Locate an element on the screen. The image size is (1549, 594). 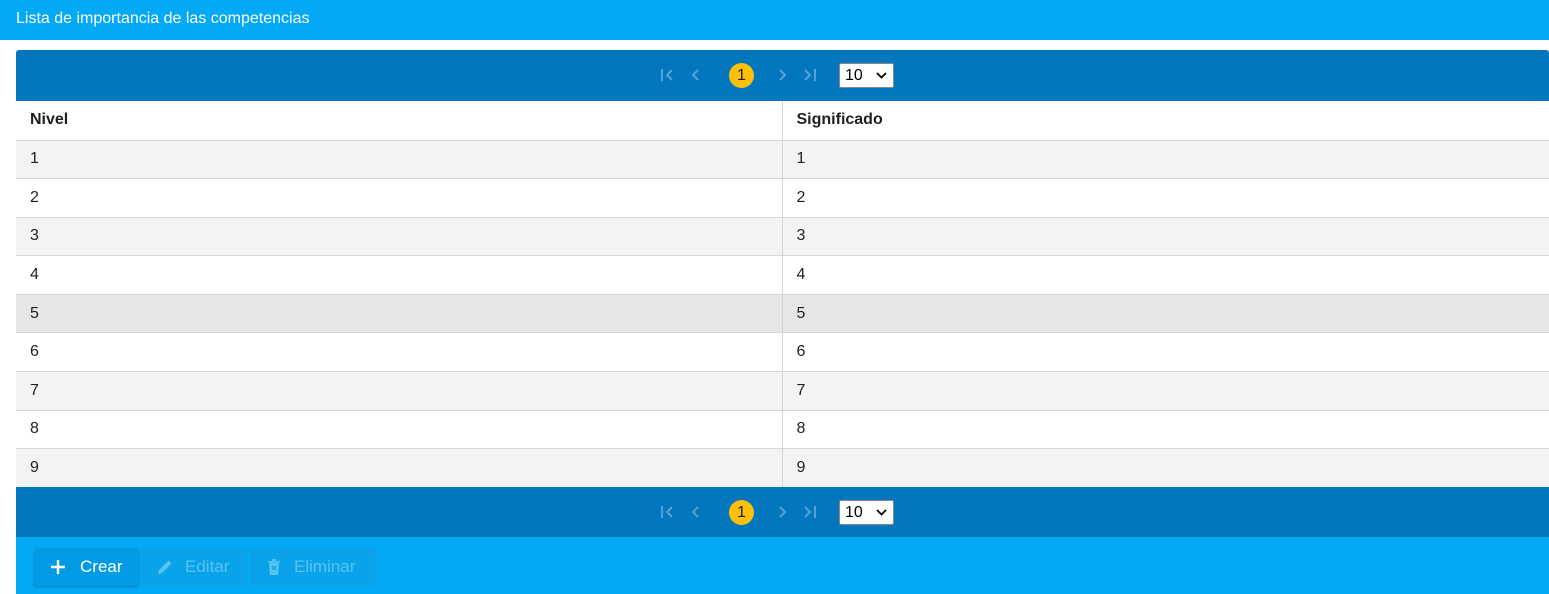
pager-bottom: 1 10 is located at coordinates (782, 512).